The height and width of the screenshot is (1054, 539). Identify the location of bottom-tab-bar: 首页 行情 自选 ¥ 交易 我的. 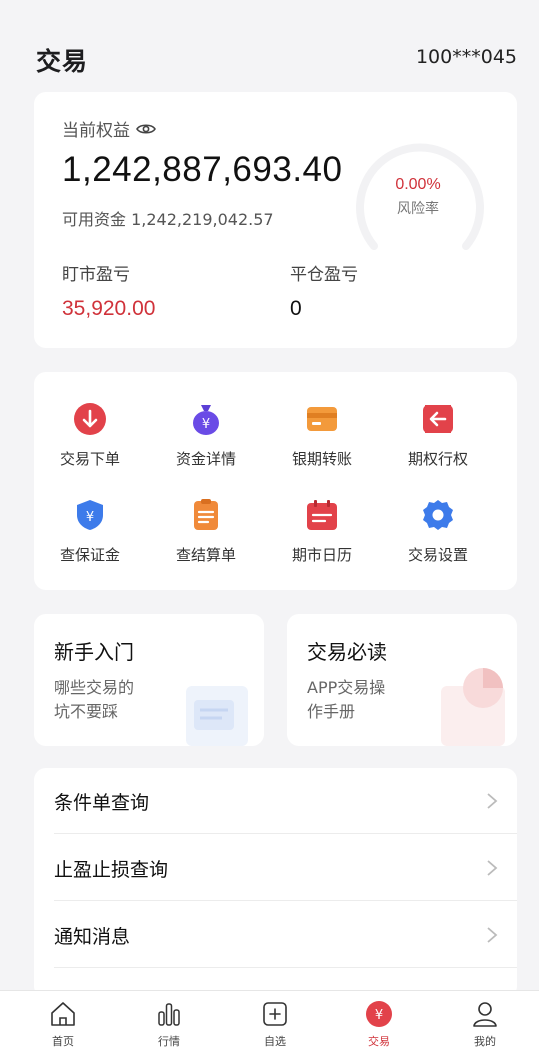
(269, 1022).